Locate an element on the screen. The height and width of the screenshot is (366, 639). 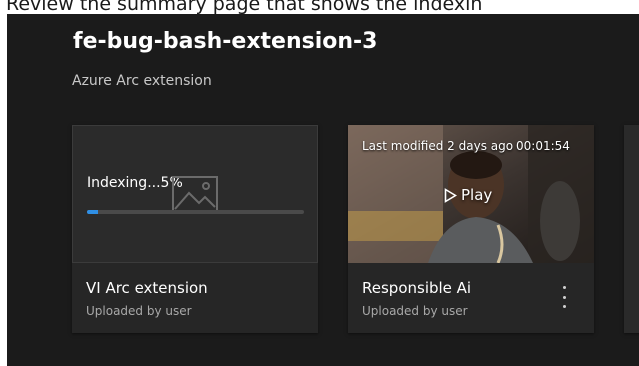
play-button: Play is located at coordinates (468, 195).